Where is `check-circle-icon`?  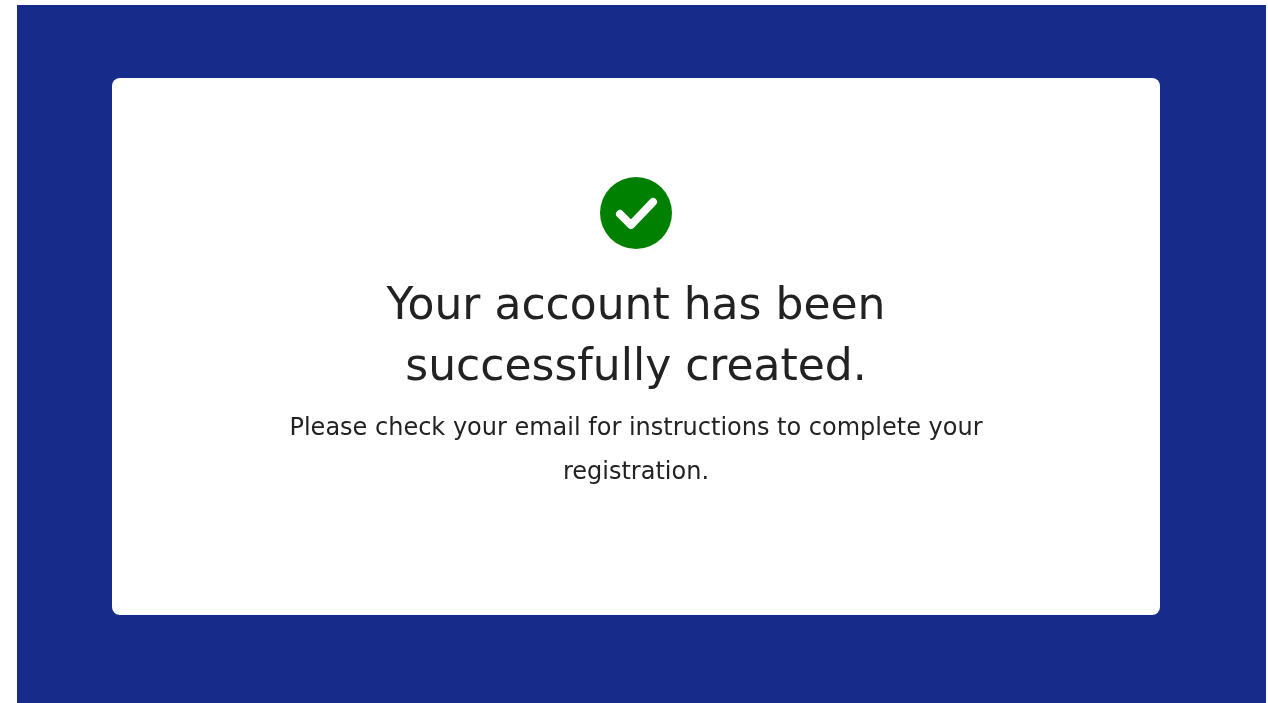 check-circle-icon is located at coordinates (636, 213).